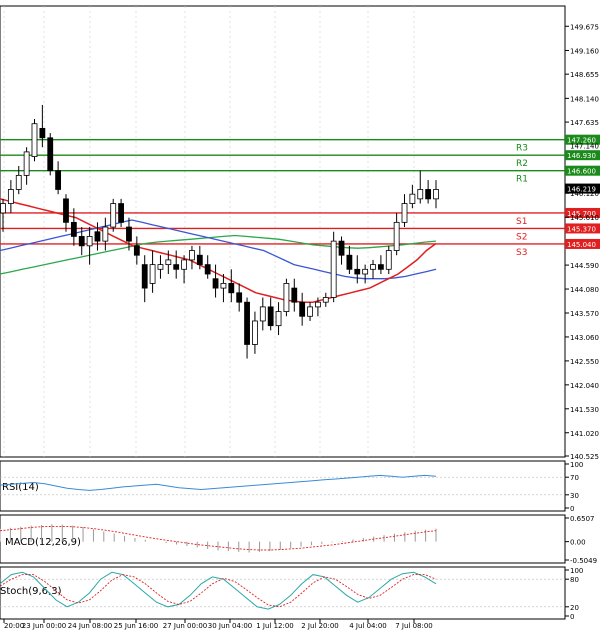  Describe the element at coordinates (583, 561) in the screenshot. I see `macd-tick-label: -0.5049` at that location.